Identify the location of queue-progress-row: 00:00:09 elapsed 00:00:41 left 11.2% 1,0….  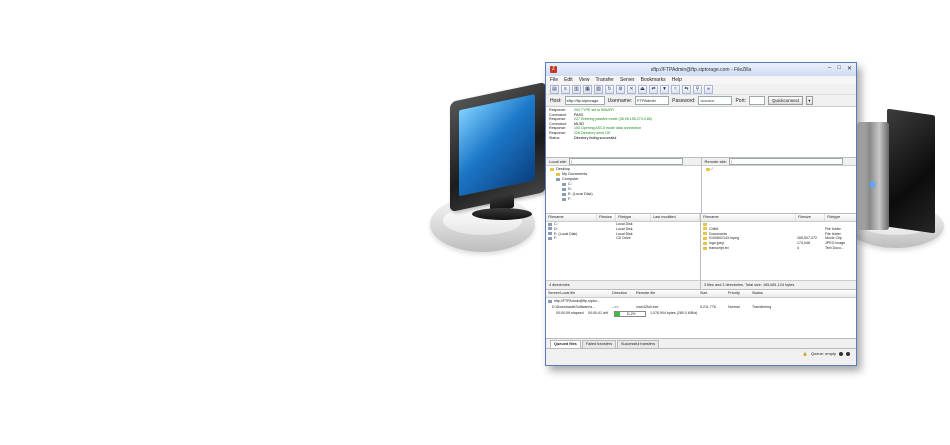
(701, 313).